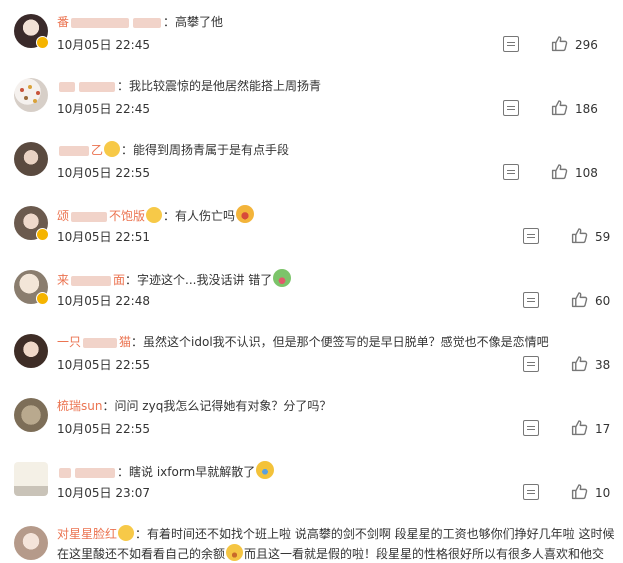 This screenshot has width=623, height=563. I want to click on comment-body: 一只 猫：虽然这个idol我不认识，但是那个便签写的是早日脱单？感觉也不像是恋情吧, so click(303, 342).